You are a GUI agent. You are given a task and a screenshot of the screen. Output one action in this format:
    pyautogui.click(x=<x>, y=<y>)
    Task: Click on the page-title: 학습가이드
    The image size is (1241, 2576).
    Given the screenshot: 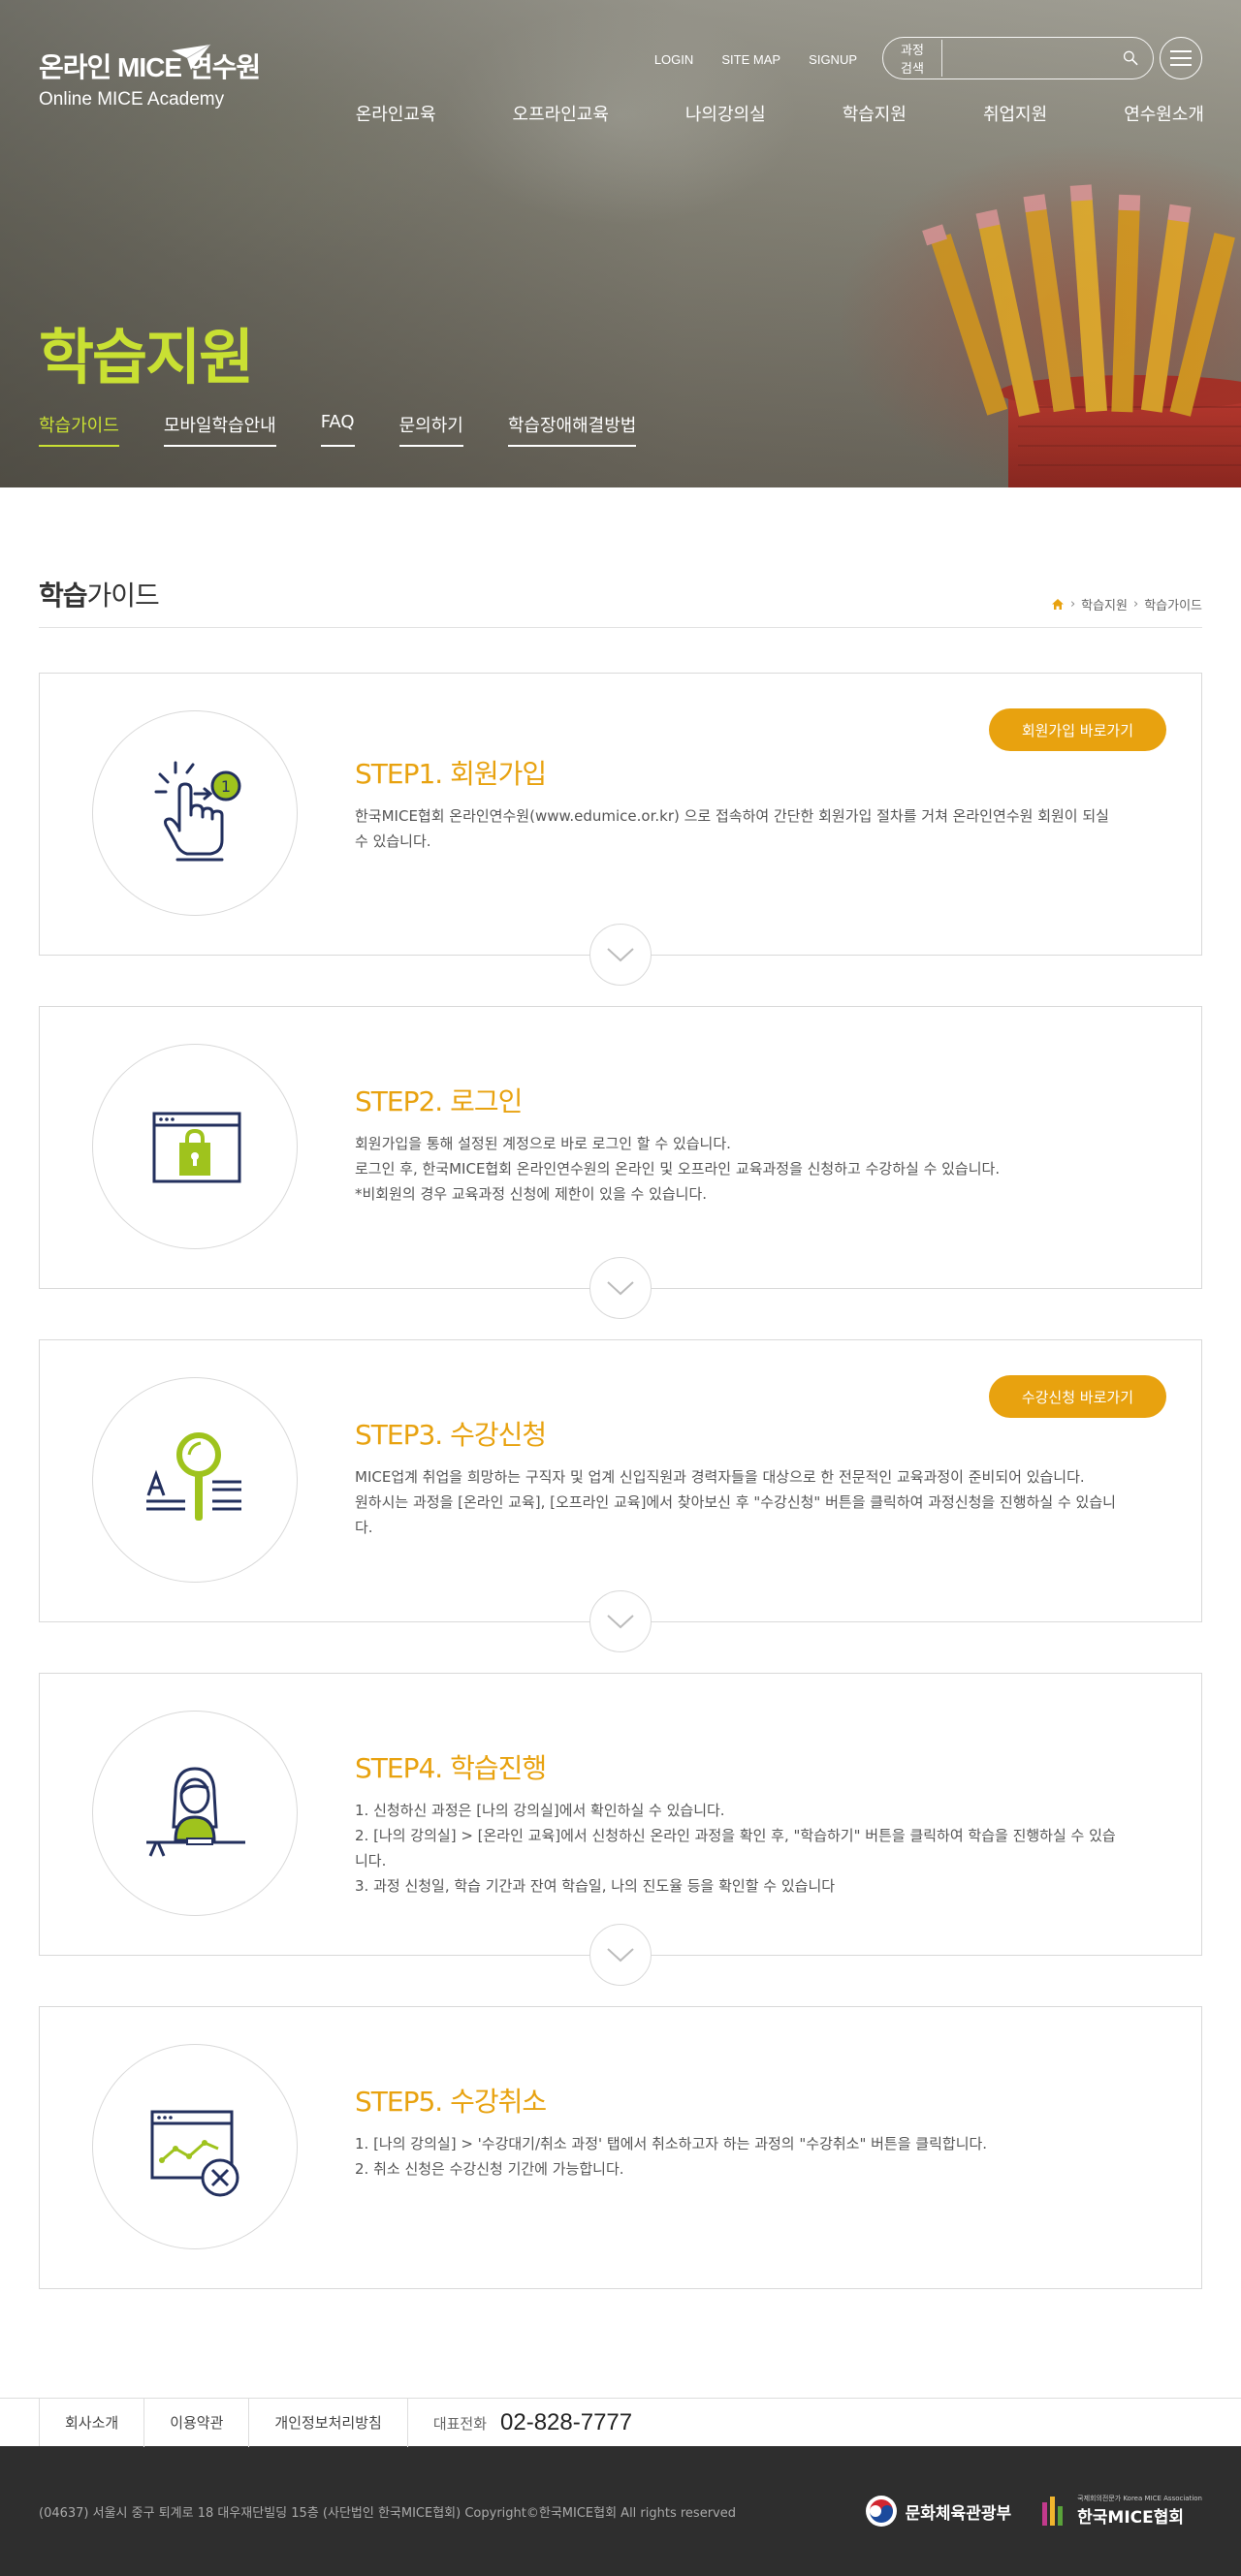 What is the action you would take?
    pyautogui.click(x=99, y=596)
    